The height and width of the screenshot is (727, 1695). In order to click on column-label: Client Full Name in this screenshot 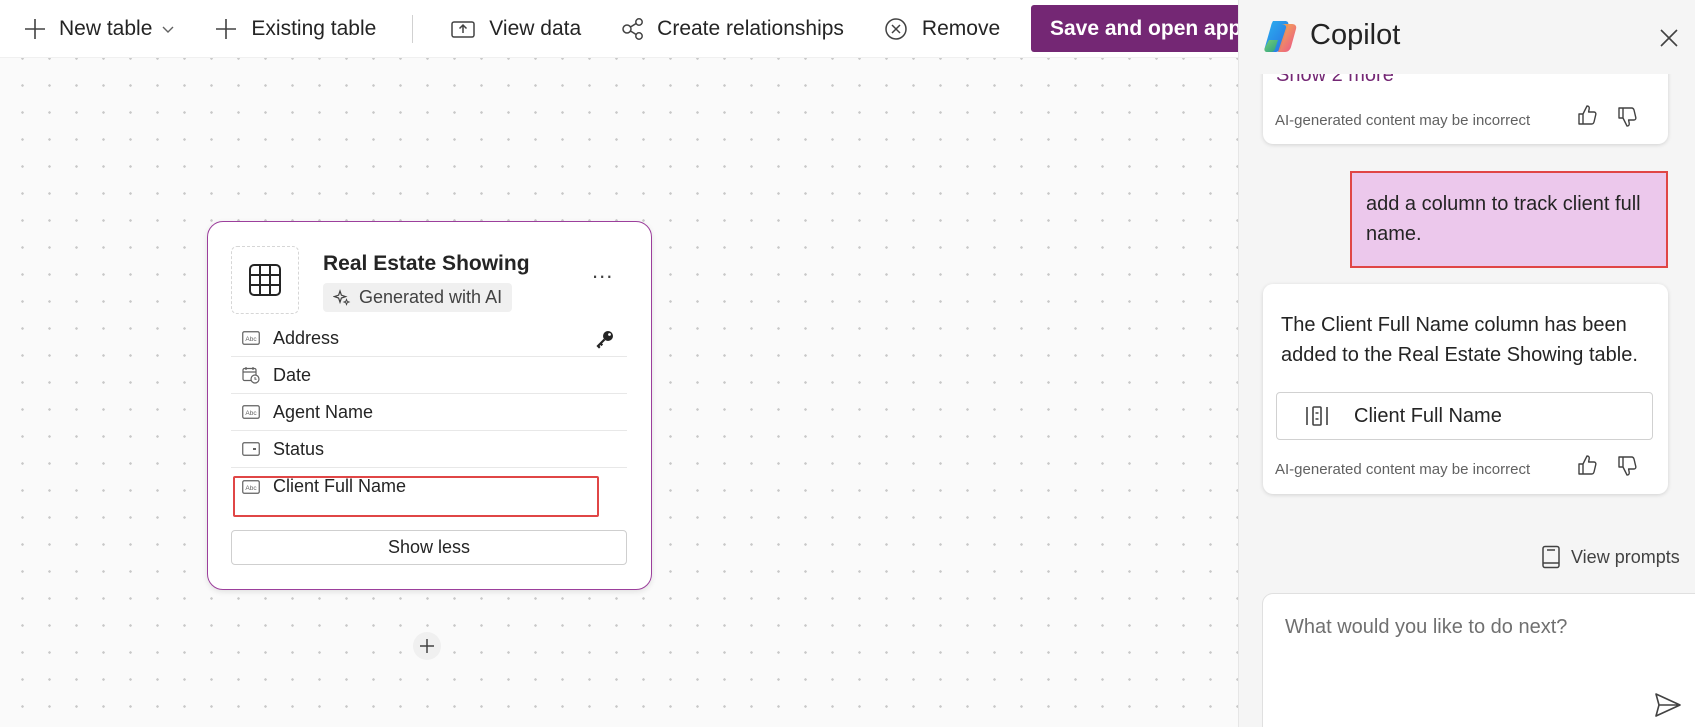, I will do `click(340, 486)`.